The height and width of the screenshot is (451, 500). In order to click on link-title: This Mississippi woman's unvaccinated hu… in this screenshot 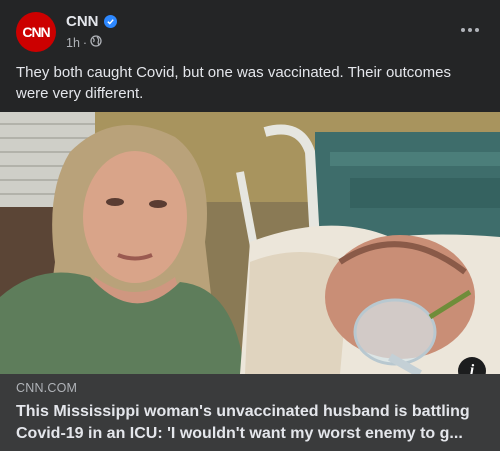, I will do `click(251, 423)`.